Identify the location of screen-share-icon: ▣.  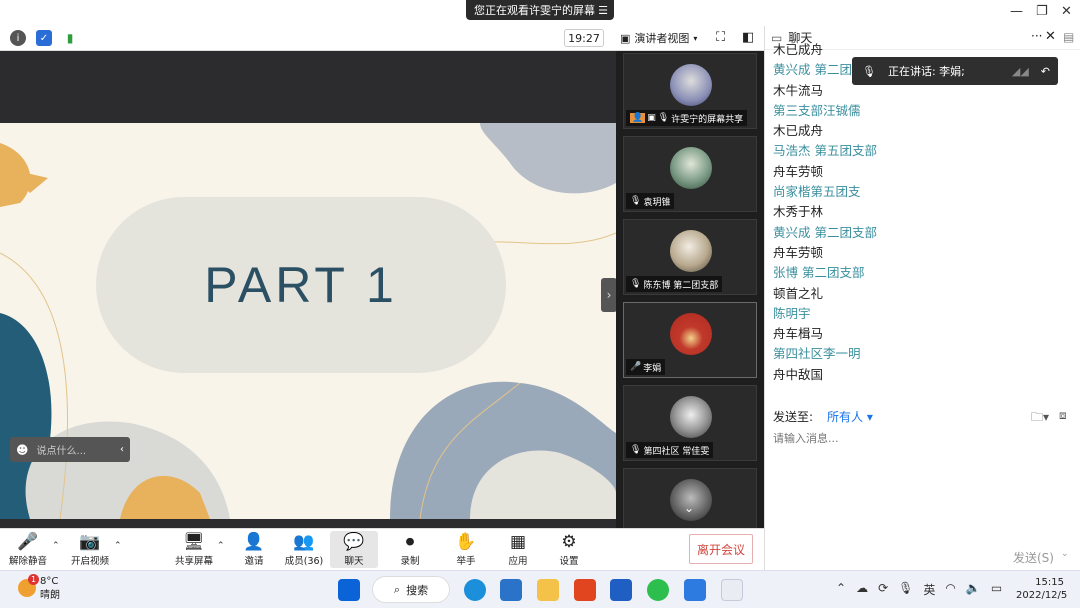
(651, 118).